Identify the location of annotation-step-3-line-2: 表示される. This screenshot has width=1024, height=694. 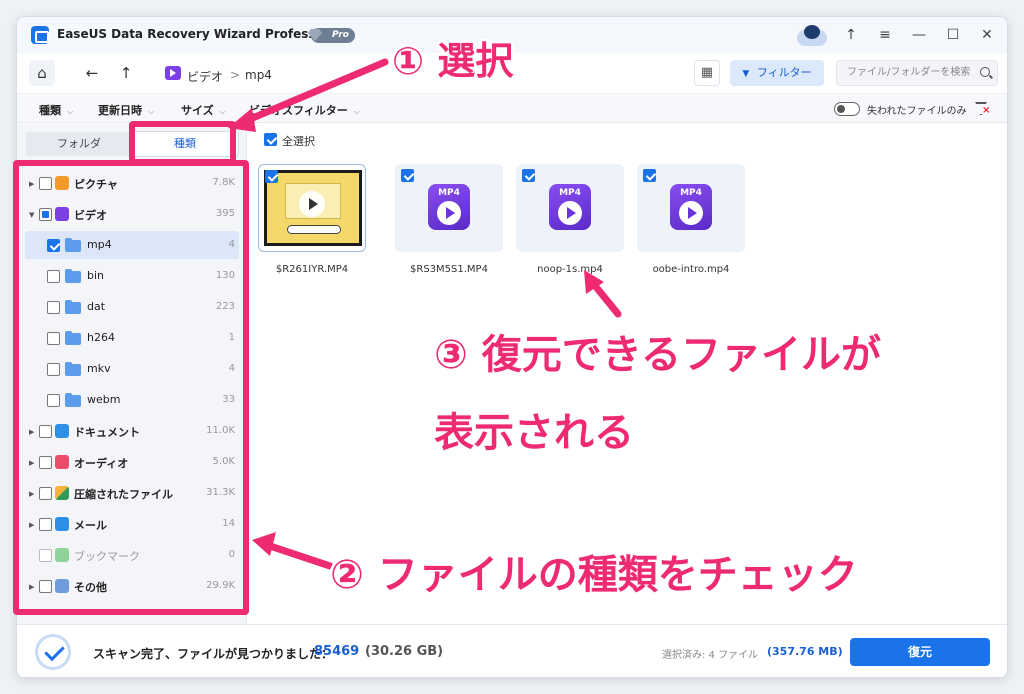
(534, 433).